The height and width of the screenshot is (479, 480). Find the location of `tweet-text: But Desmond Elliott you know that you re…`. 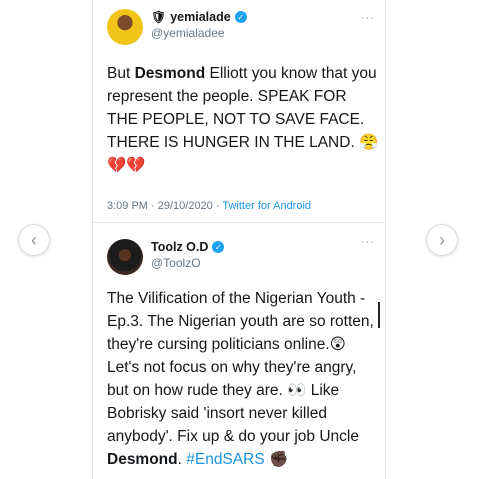

tweet-text: But Desmond Elliott you know that you re… is located at coordinates (243, 119).